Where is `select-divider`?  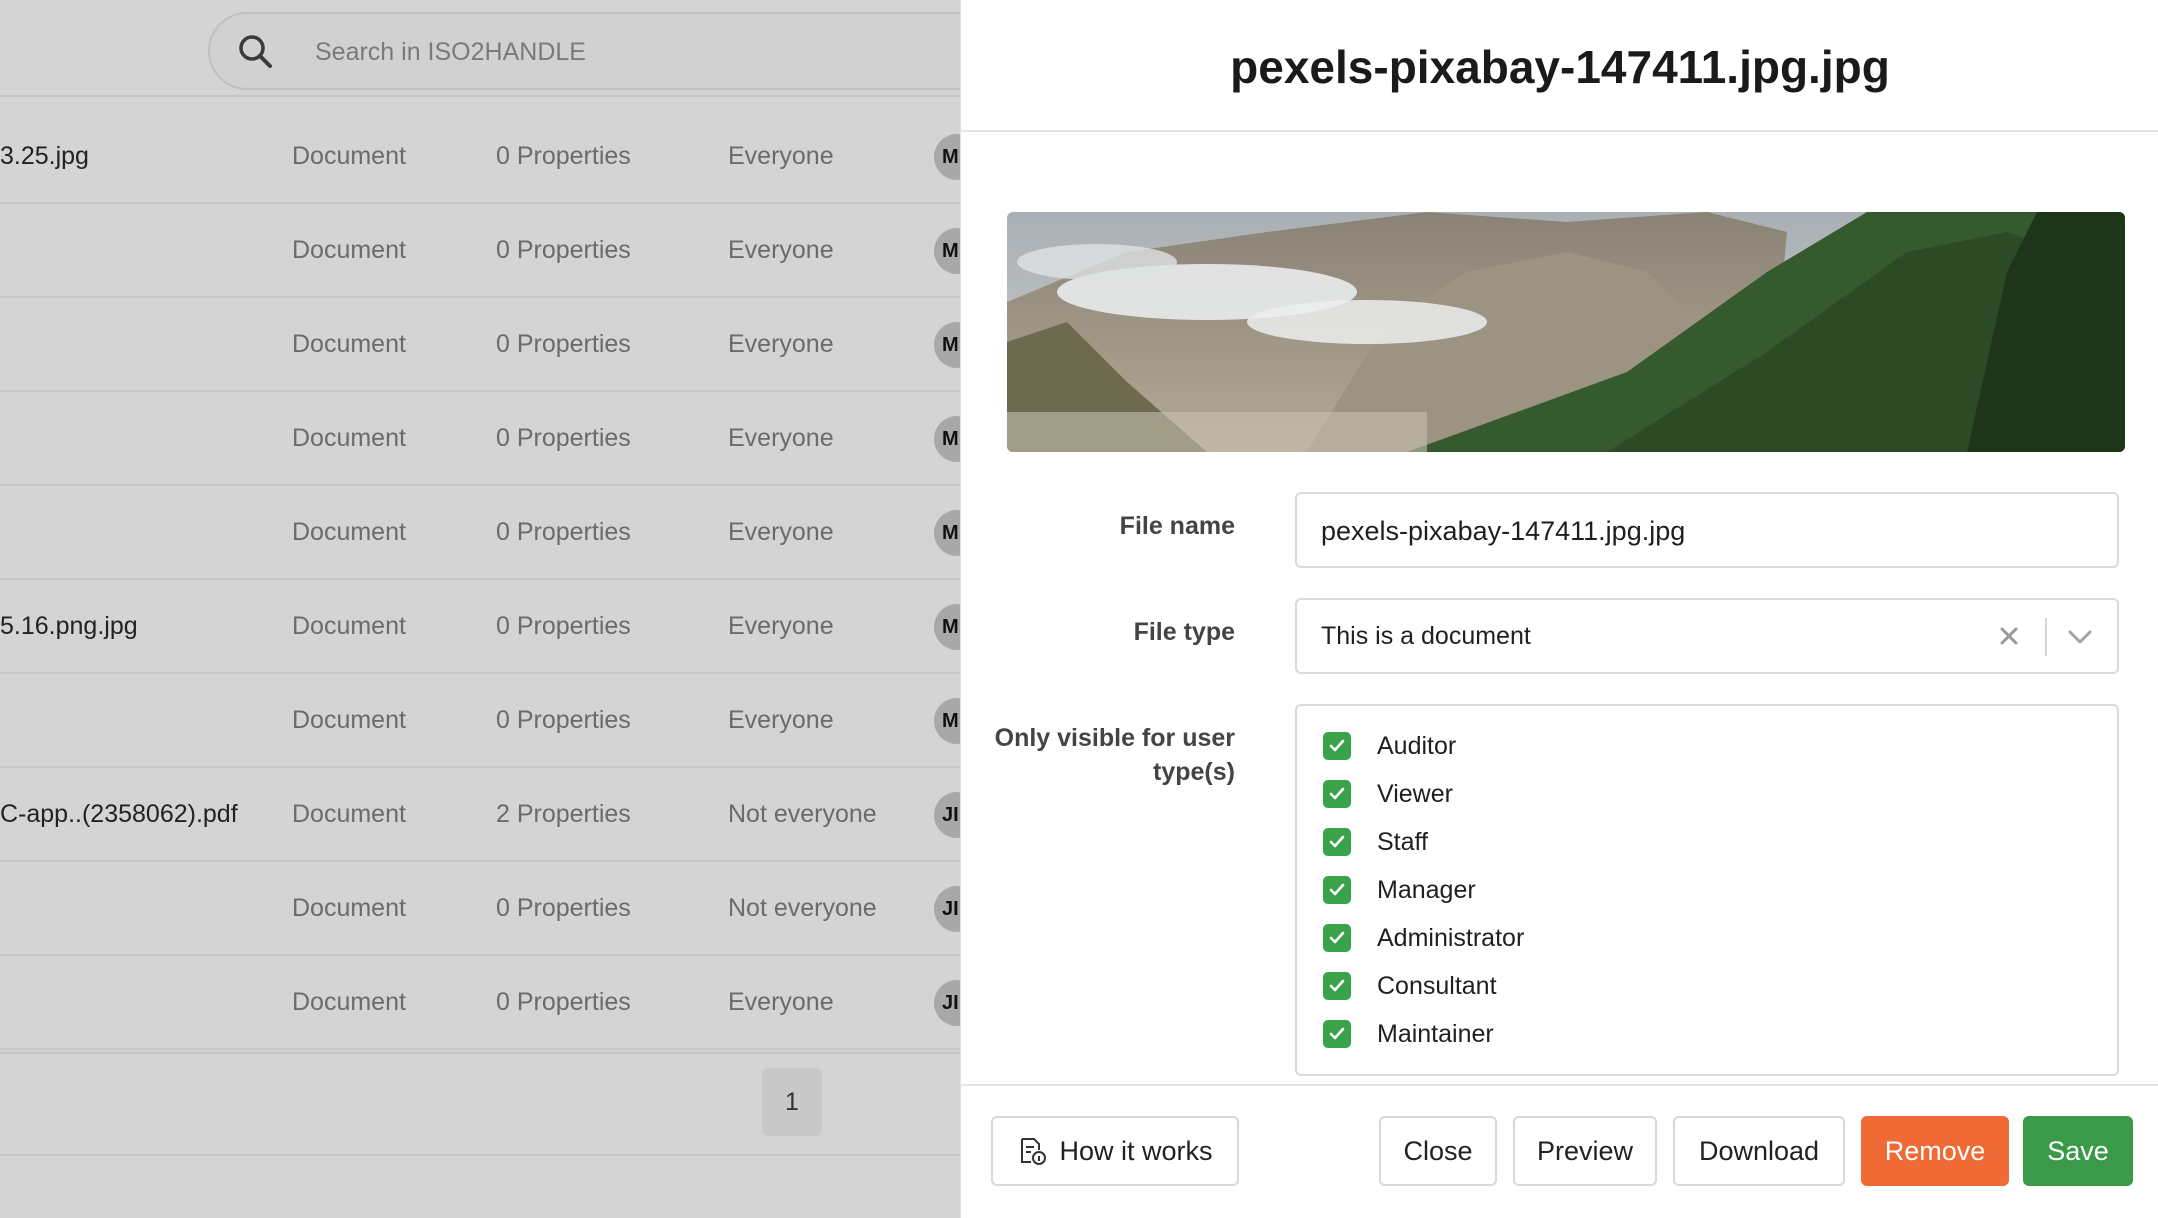
select-divider is located at coordinates (2046, 637).